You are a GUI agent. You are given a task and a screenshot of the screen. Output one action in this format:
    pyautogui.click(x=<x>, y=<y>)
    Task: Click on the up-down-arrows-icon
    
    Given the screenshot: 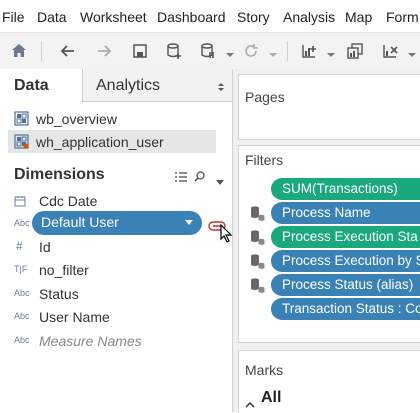 What is the action you would take?
    pyautogui.click(x=221, y=88)
    